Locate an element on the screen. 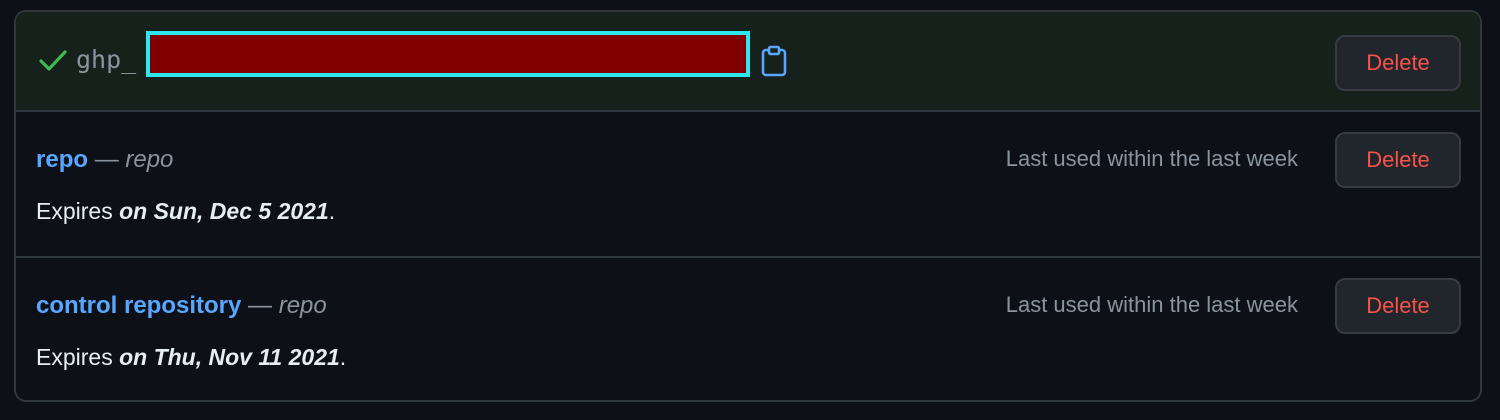 The height and width of the screenshot is (420, 1500). delete-new-token-button: Delete is located at coordinates (1398, 63).